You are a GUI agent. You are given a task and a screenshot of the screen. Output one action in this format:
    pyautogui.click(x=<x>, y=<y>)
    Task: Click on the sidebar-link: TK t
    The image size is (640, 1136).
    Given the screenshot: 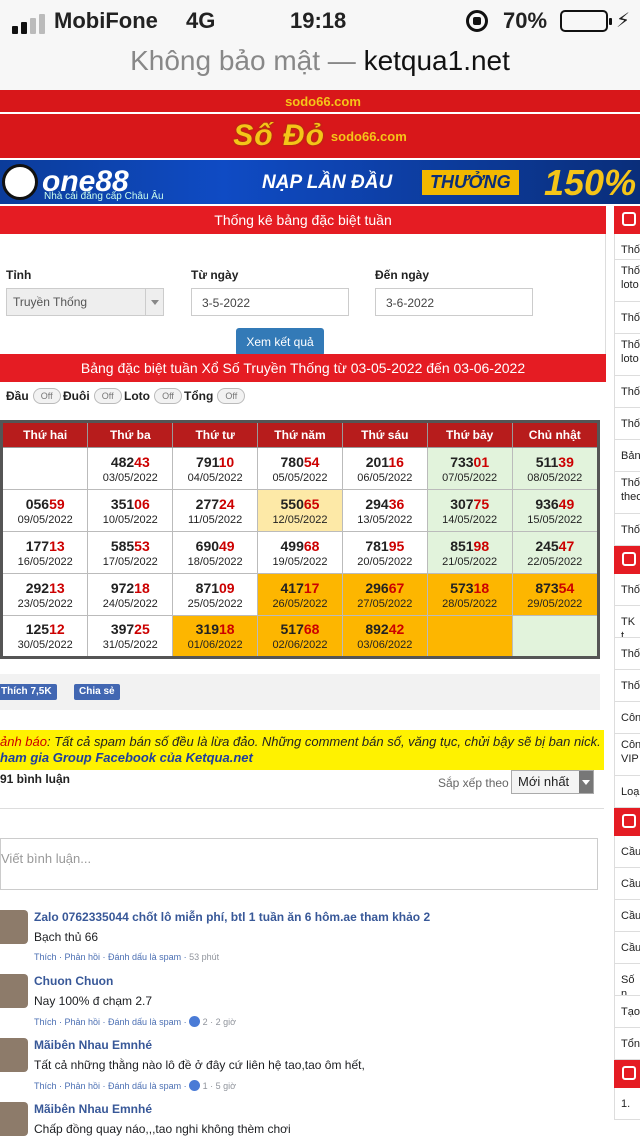 What is the action you would take?
    pyautogui.click(x=627, y=622)
    